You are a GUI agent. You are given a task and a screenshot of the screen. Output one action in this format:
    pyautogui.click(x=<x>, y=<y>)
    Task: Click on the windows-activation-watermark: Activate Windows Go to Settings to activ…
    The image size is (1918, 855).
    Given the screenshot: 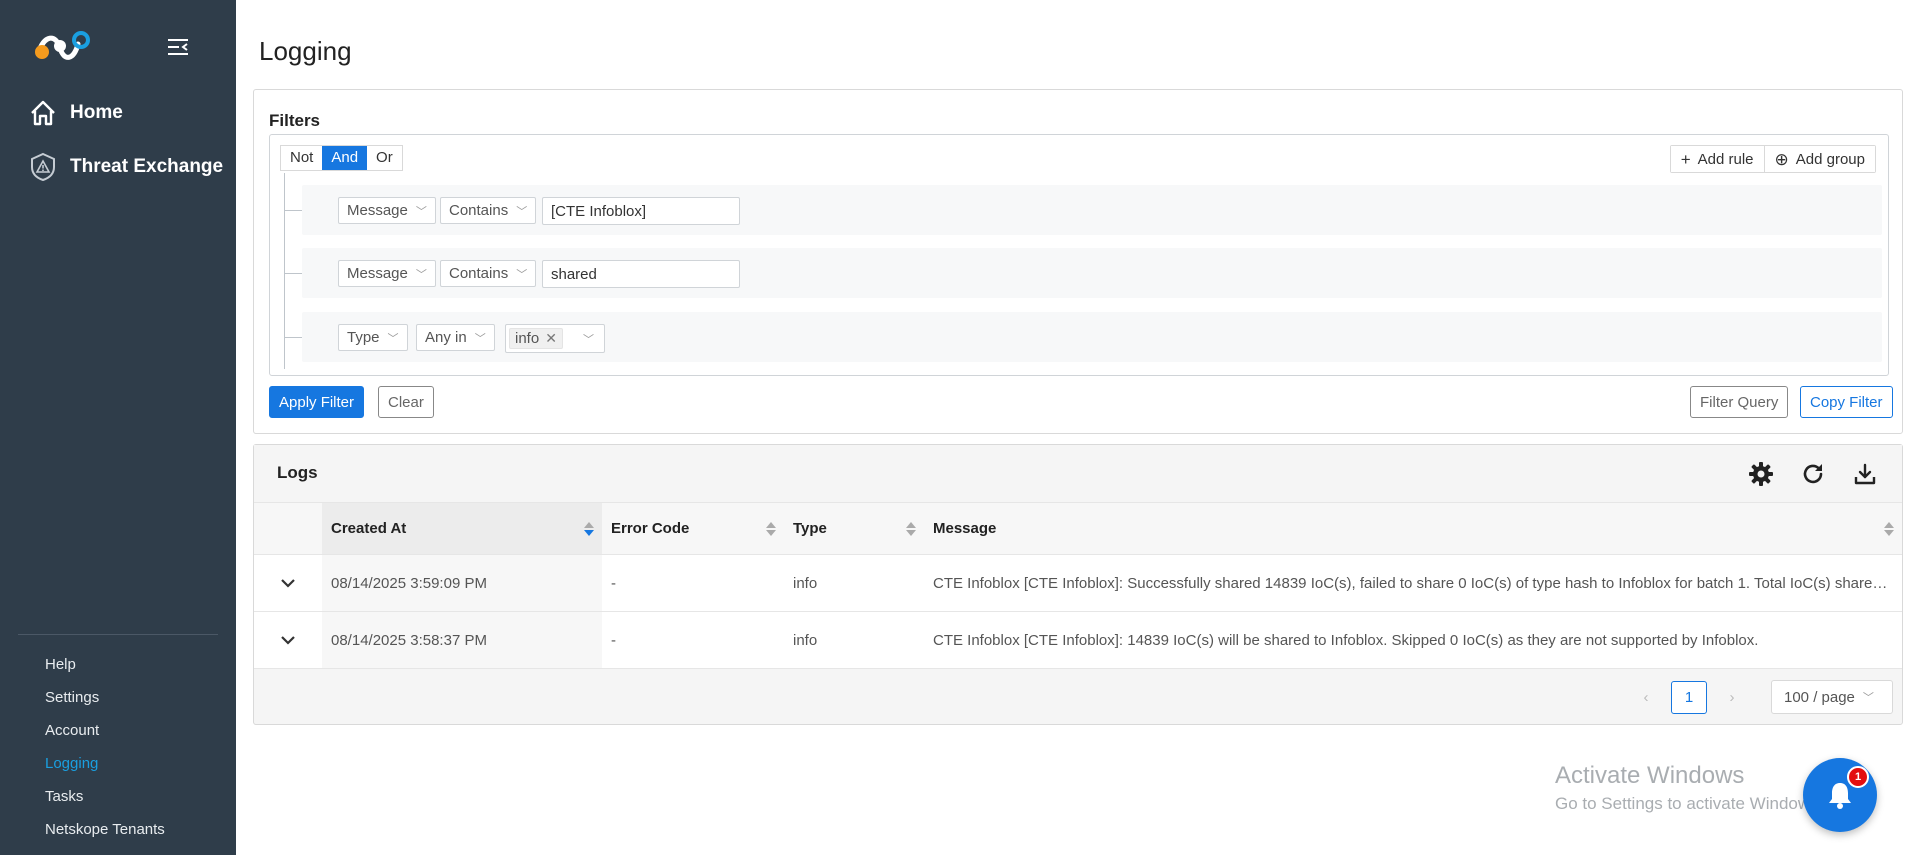 What is the action you would take?
    pyautogui.click(x=1689, y=788)
    